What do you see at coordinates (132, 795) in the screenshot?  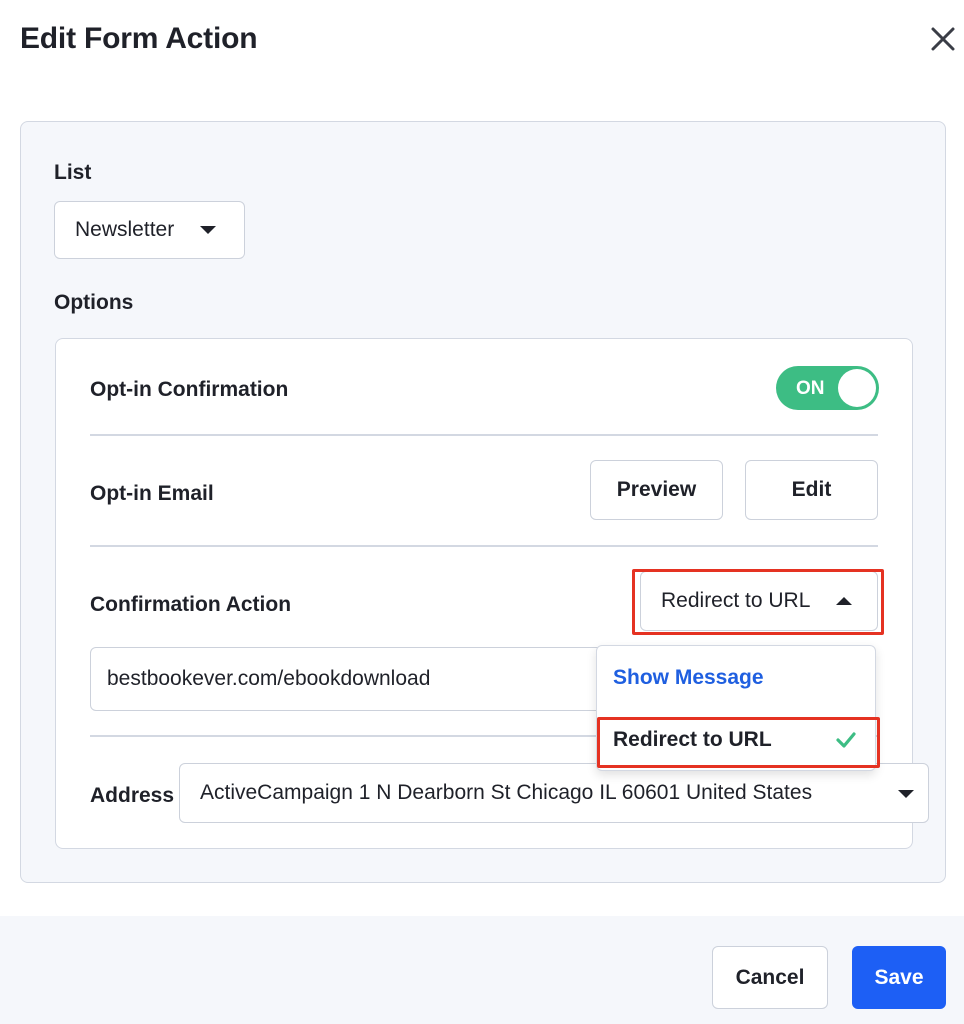 I see `address-label: Address` at bounding box center [132, 795].